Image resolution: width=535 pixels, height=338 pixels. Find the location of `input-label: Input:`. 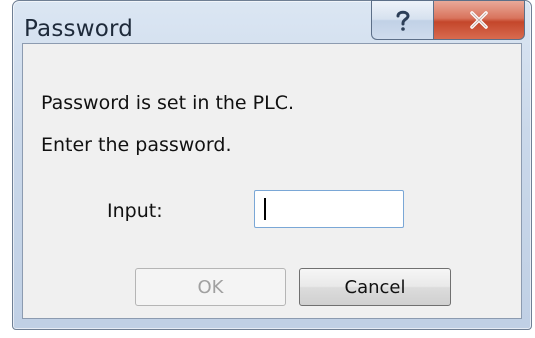

input-label: Input: is located at coordinates (135, 211).